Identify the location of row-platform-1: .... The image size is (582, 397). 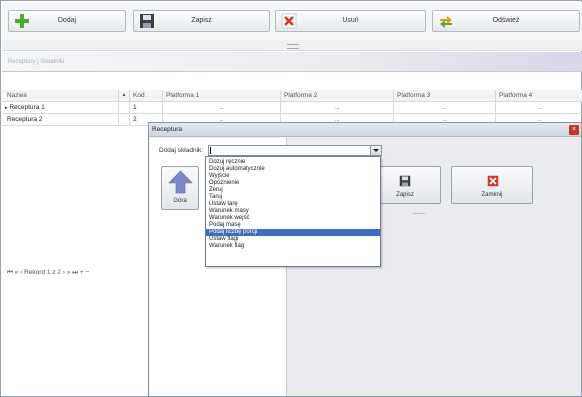
(222, 107).